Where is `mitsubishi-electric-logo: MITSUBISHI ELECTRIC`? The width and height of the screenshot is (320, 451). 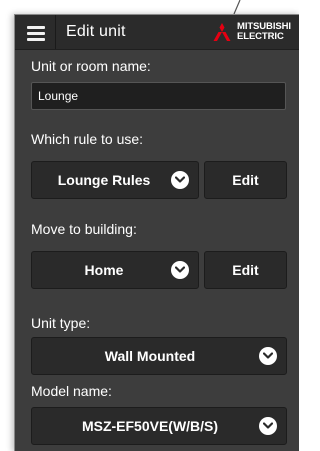 mitsubishi-electric-logo: MITSUBISHI ELECTRIC is located at coordinates (253, 32).